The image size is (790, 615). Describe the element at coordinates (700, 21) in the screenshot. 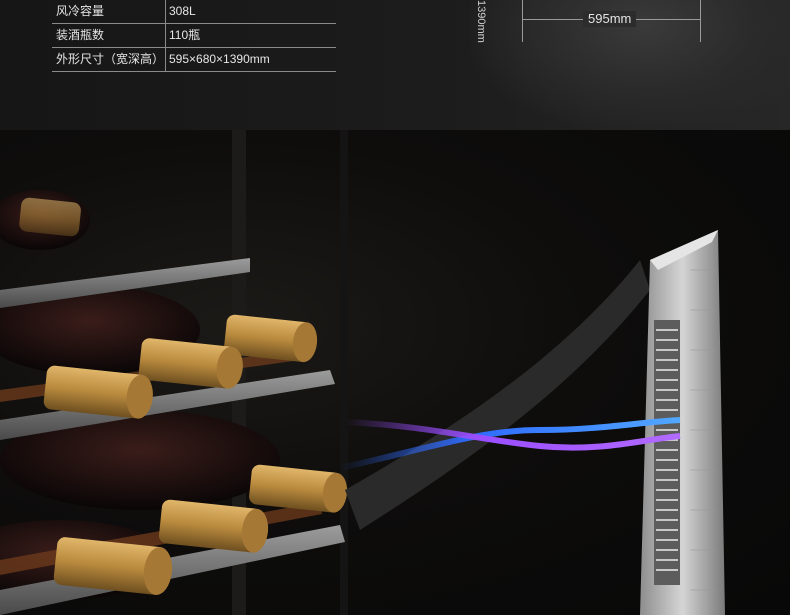

I see `dimension-tick-right` at that location.